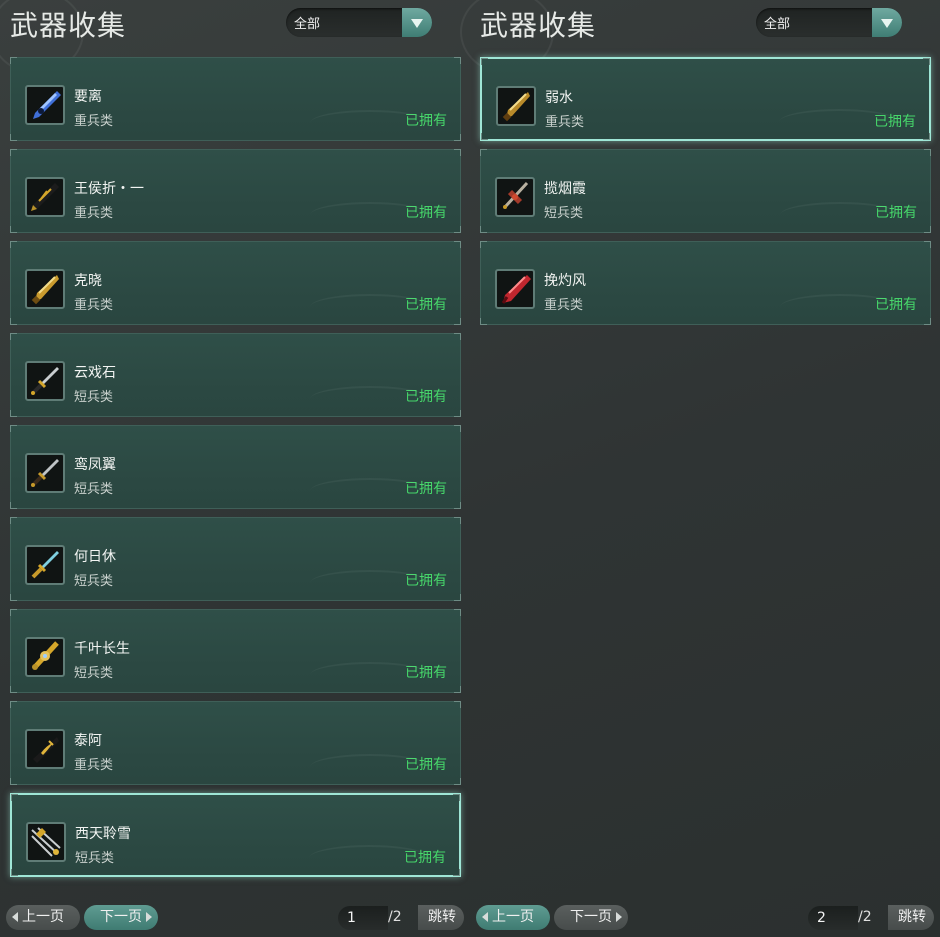 Image resolution: width=940 pixels, height=937 pixels. I want to click on weapon-card: 王侯折・一 重兵类 已拥有, so click(235, 191).